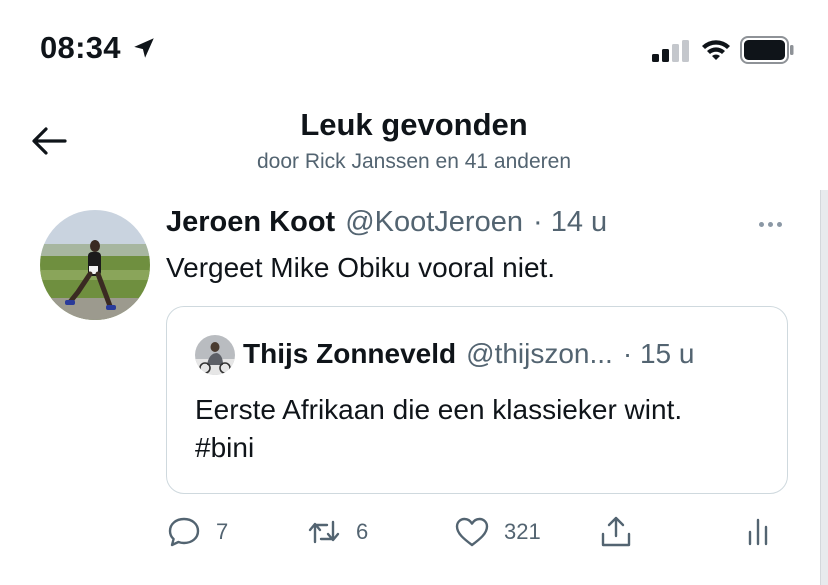 This screenshot has height=585, width=828. Describe the element at coordinates (222, 531) in the screenshot. I see `reply-count: 7` at that location.